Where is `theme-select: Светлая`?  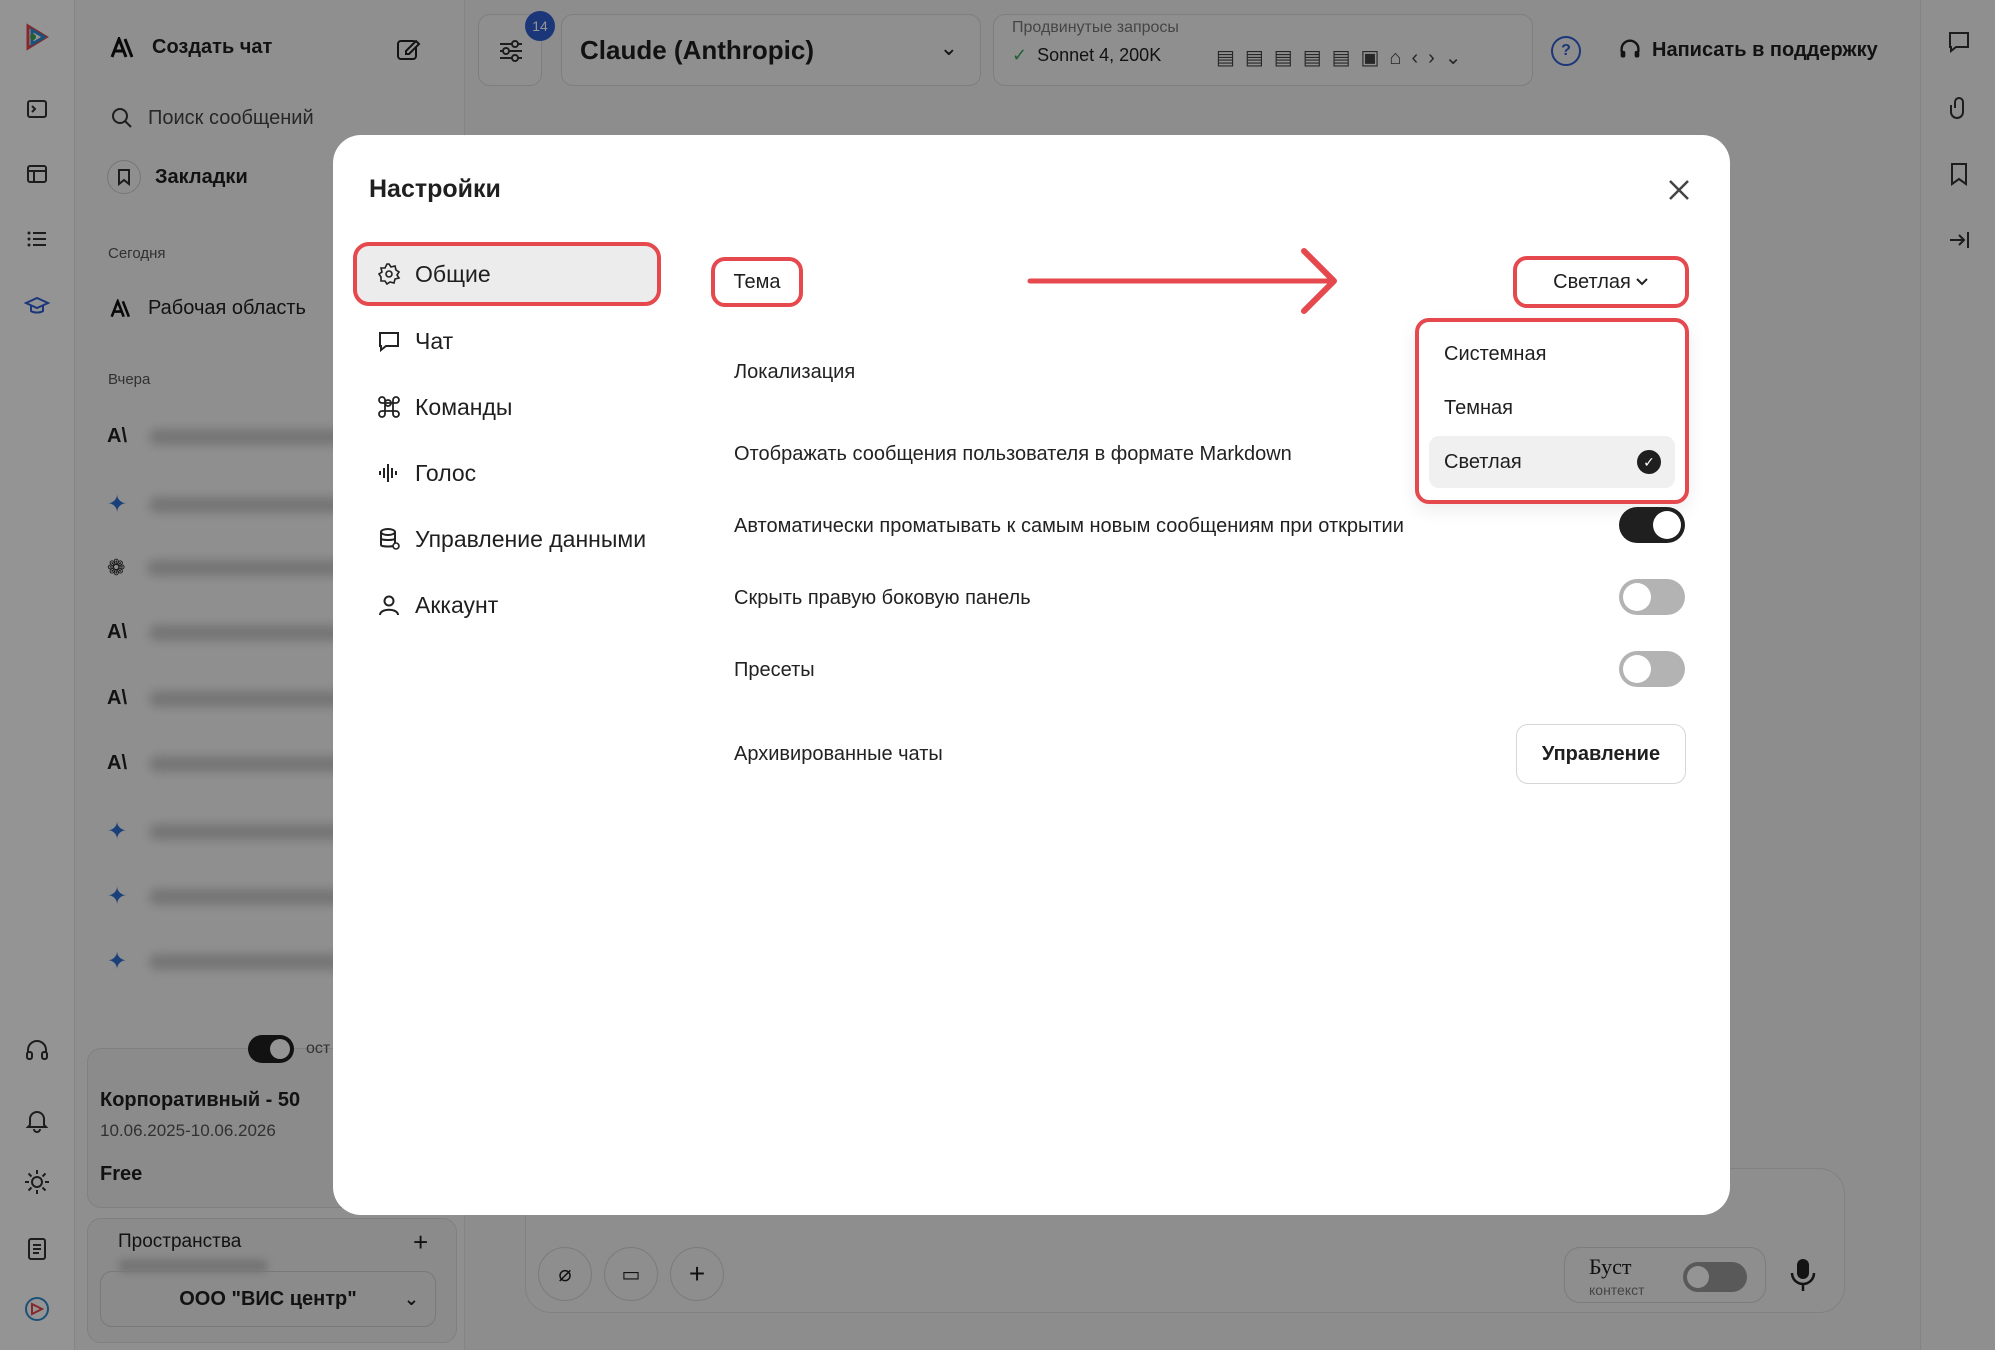
theme-select: Светлая is located at coordinates (1601, 282).